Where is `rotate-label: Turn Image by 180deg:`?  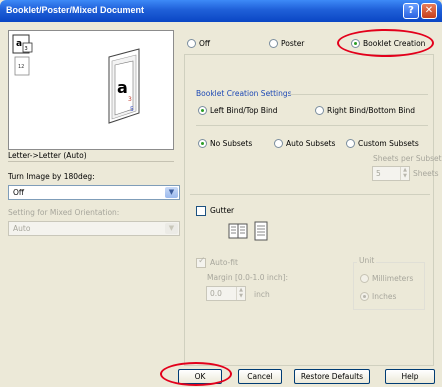 rotate-label: Turn Image by 180deg: is located at coordinates (51, 176).